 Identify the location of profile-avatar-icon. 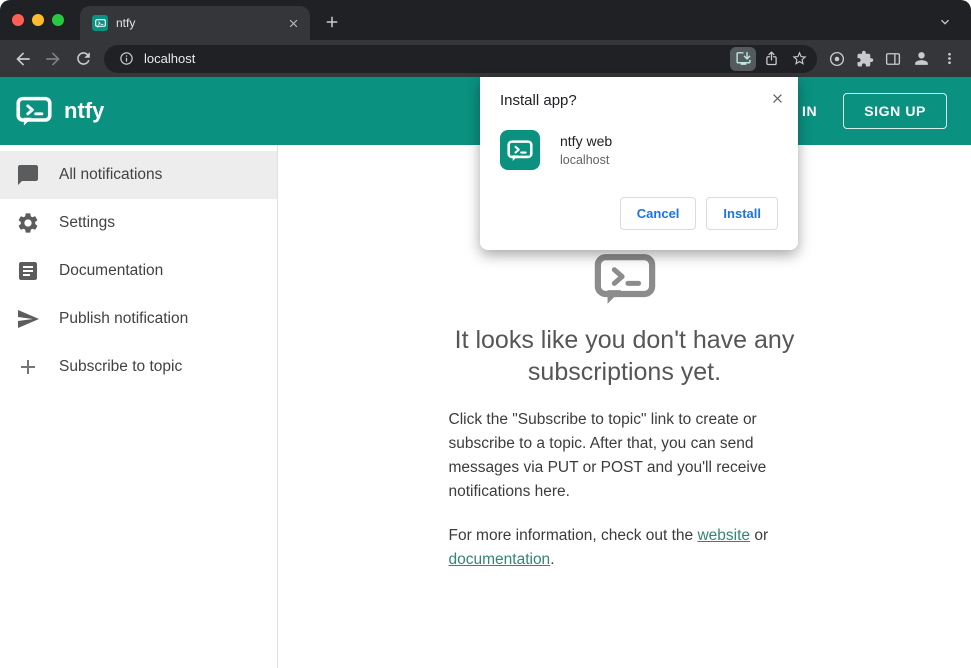
(921, 59).